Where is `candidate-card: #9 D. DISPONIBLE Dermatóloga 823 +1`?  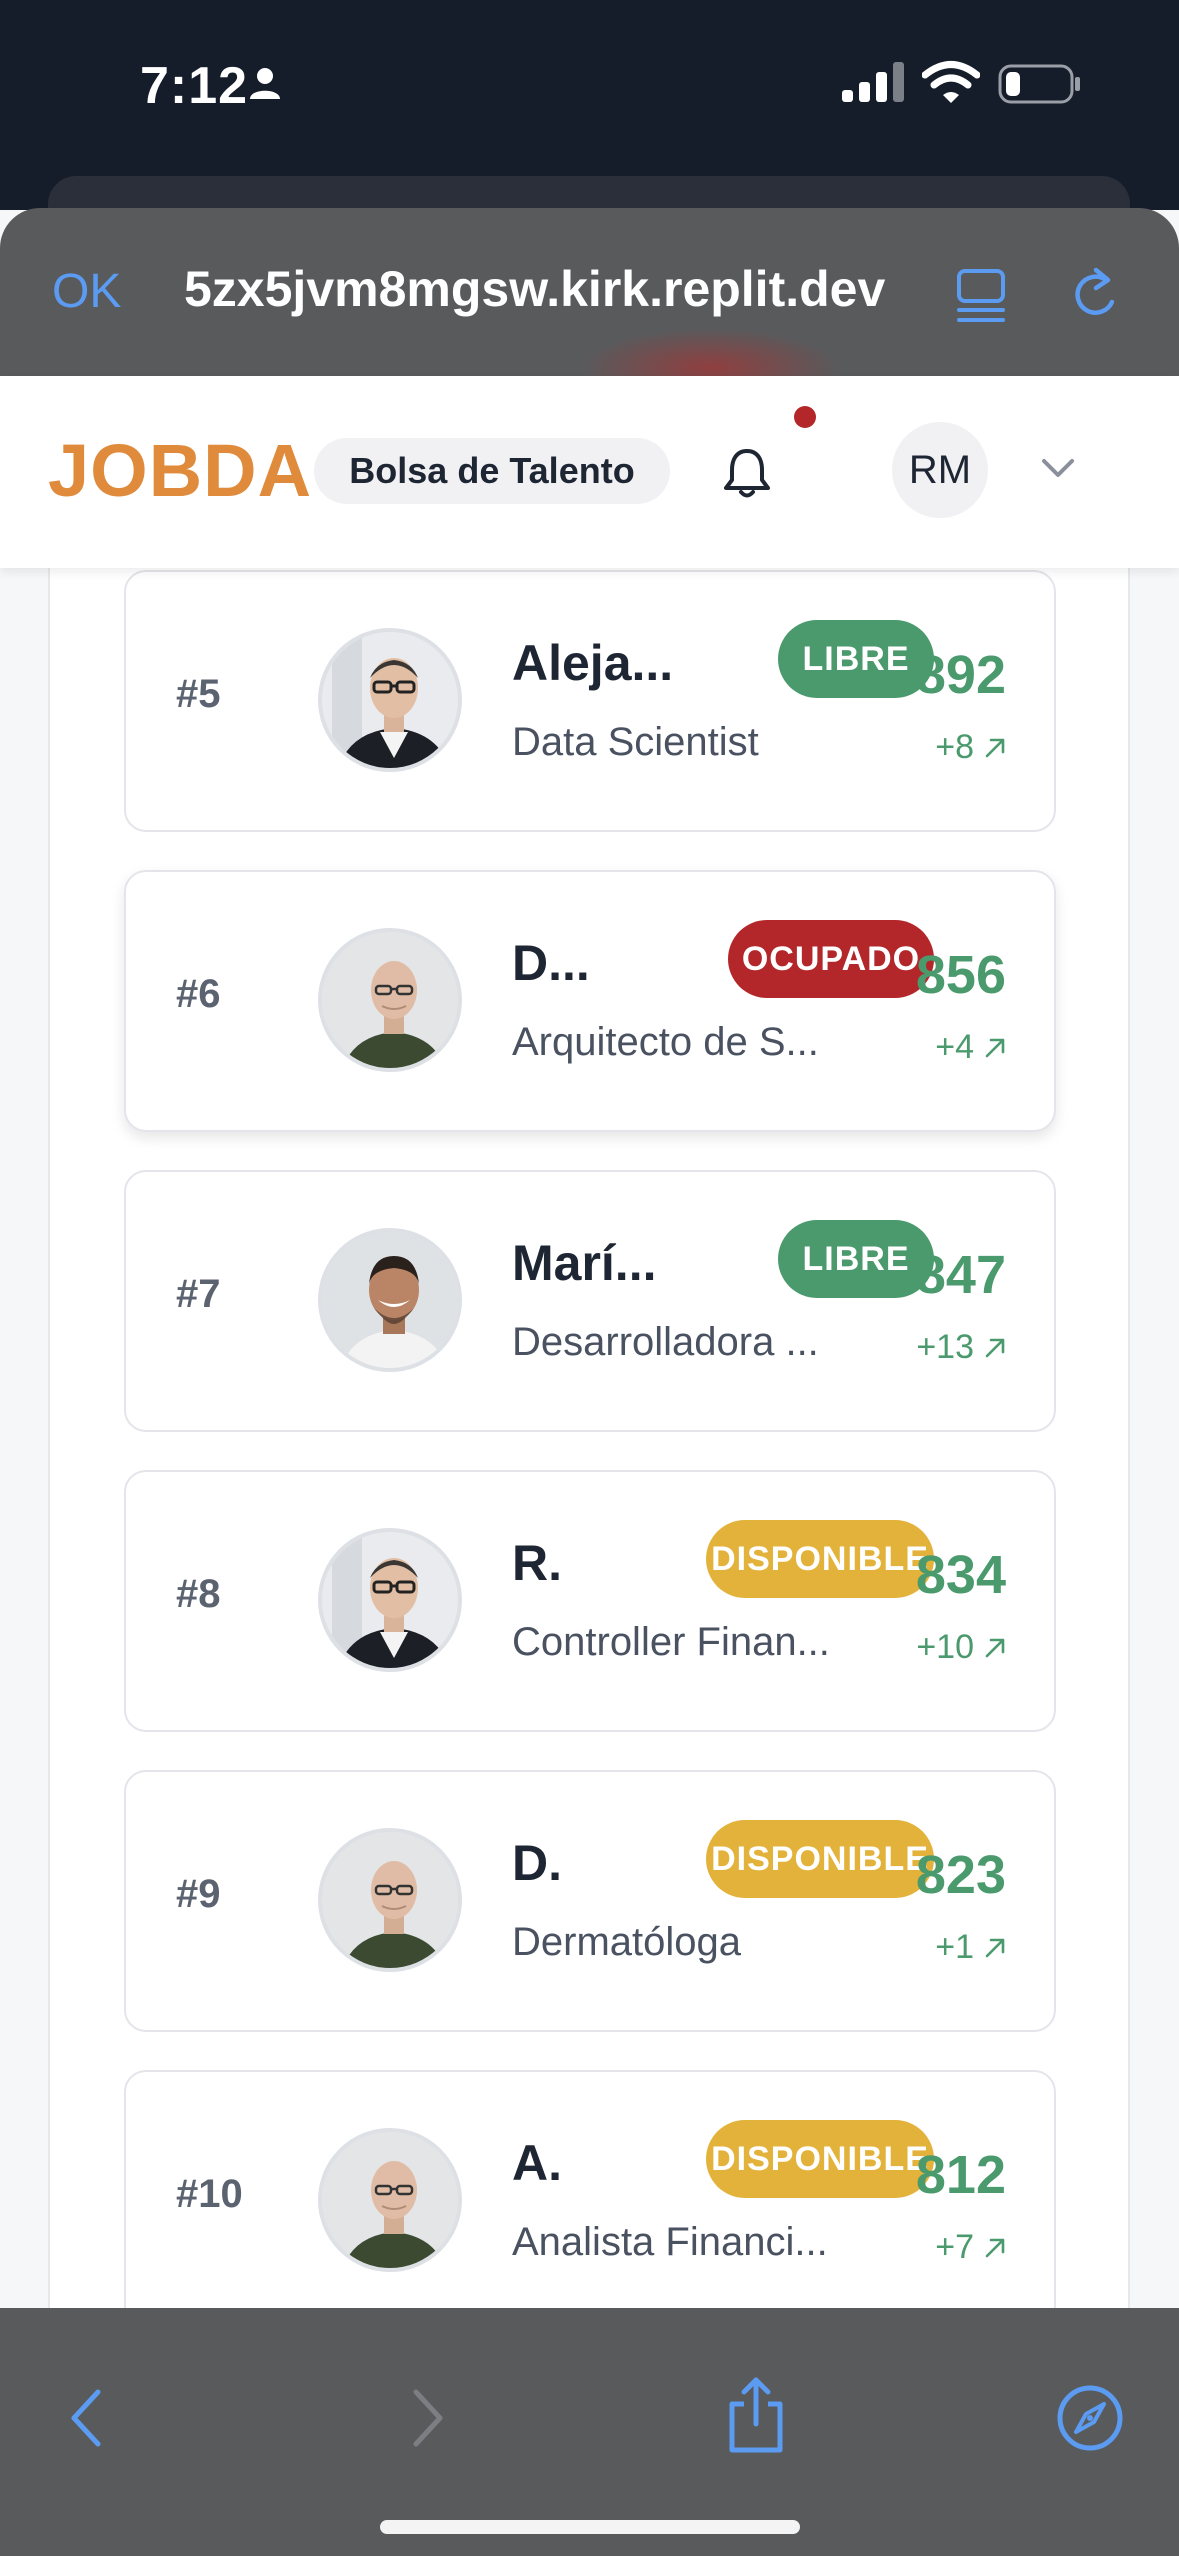 candidate-card: #9 D. DISPONIBLE Dermatóloga 823 +1 is located at coordinates (590, 1901).